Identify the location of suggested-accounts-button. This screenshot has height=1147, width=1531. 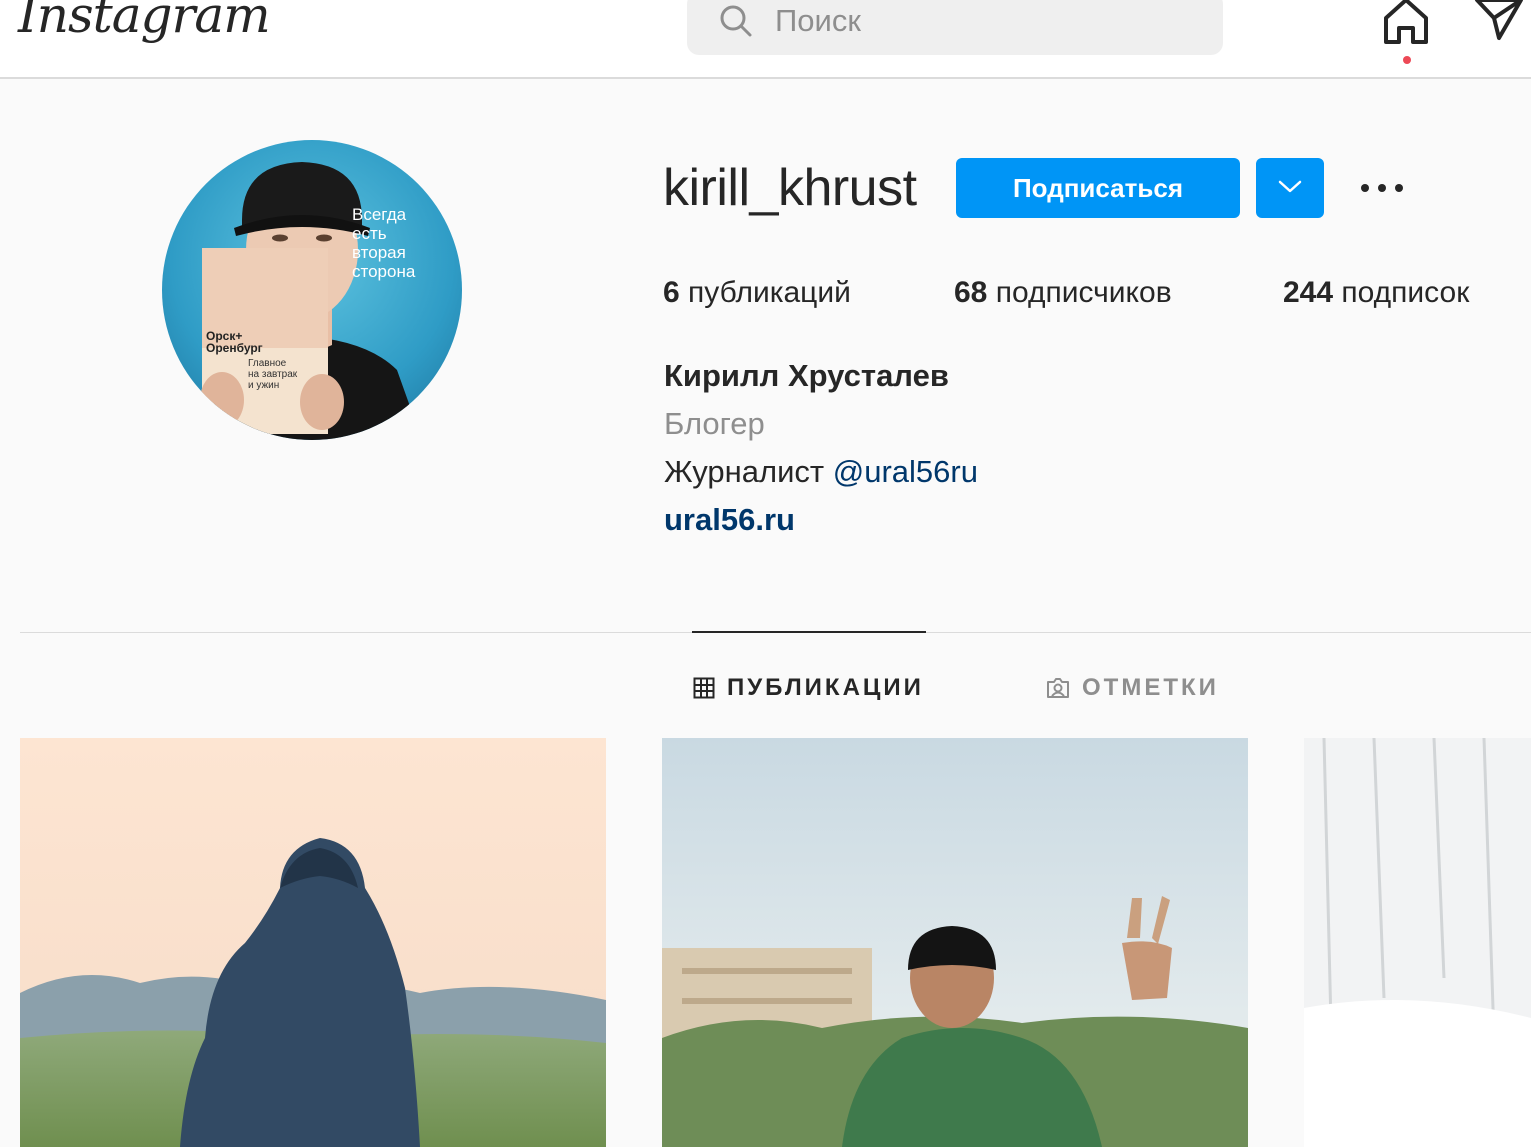
(1290, 188).